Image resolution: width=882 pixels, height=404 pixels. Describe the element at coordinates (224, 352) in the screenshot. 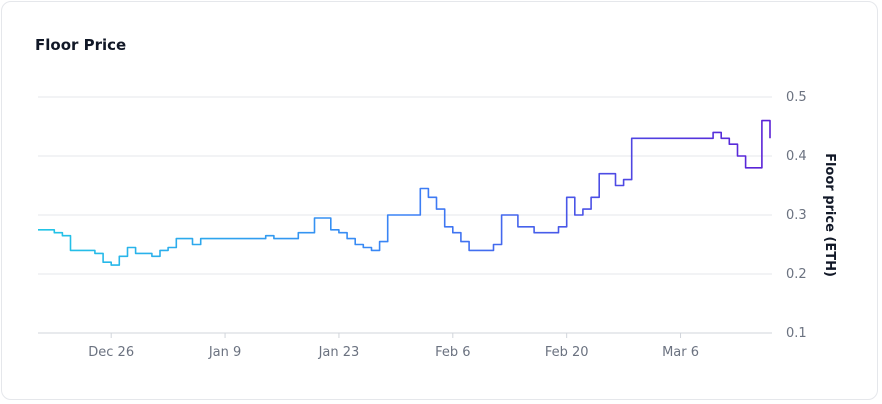

I see `x-tick-label: Jan 9` at that location.